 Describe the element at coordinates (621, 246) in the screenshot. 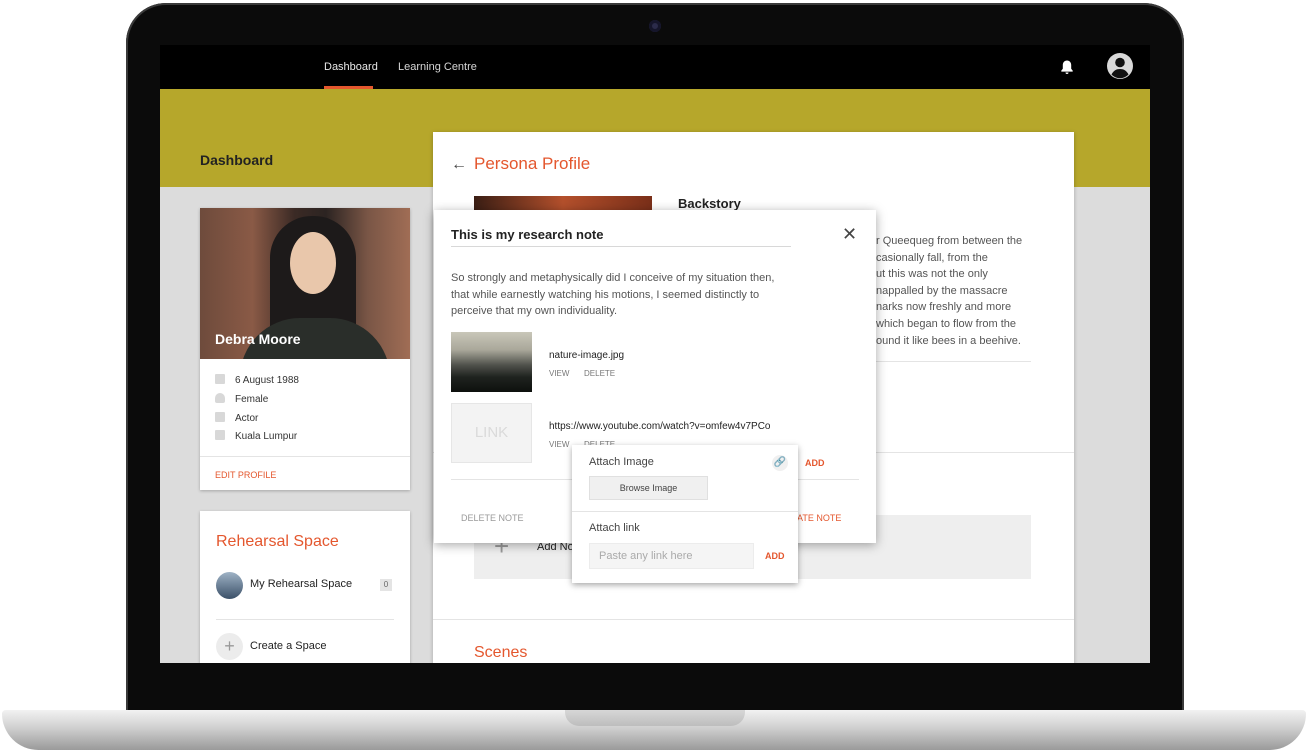

I see `note-title-underline` at that location.